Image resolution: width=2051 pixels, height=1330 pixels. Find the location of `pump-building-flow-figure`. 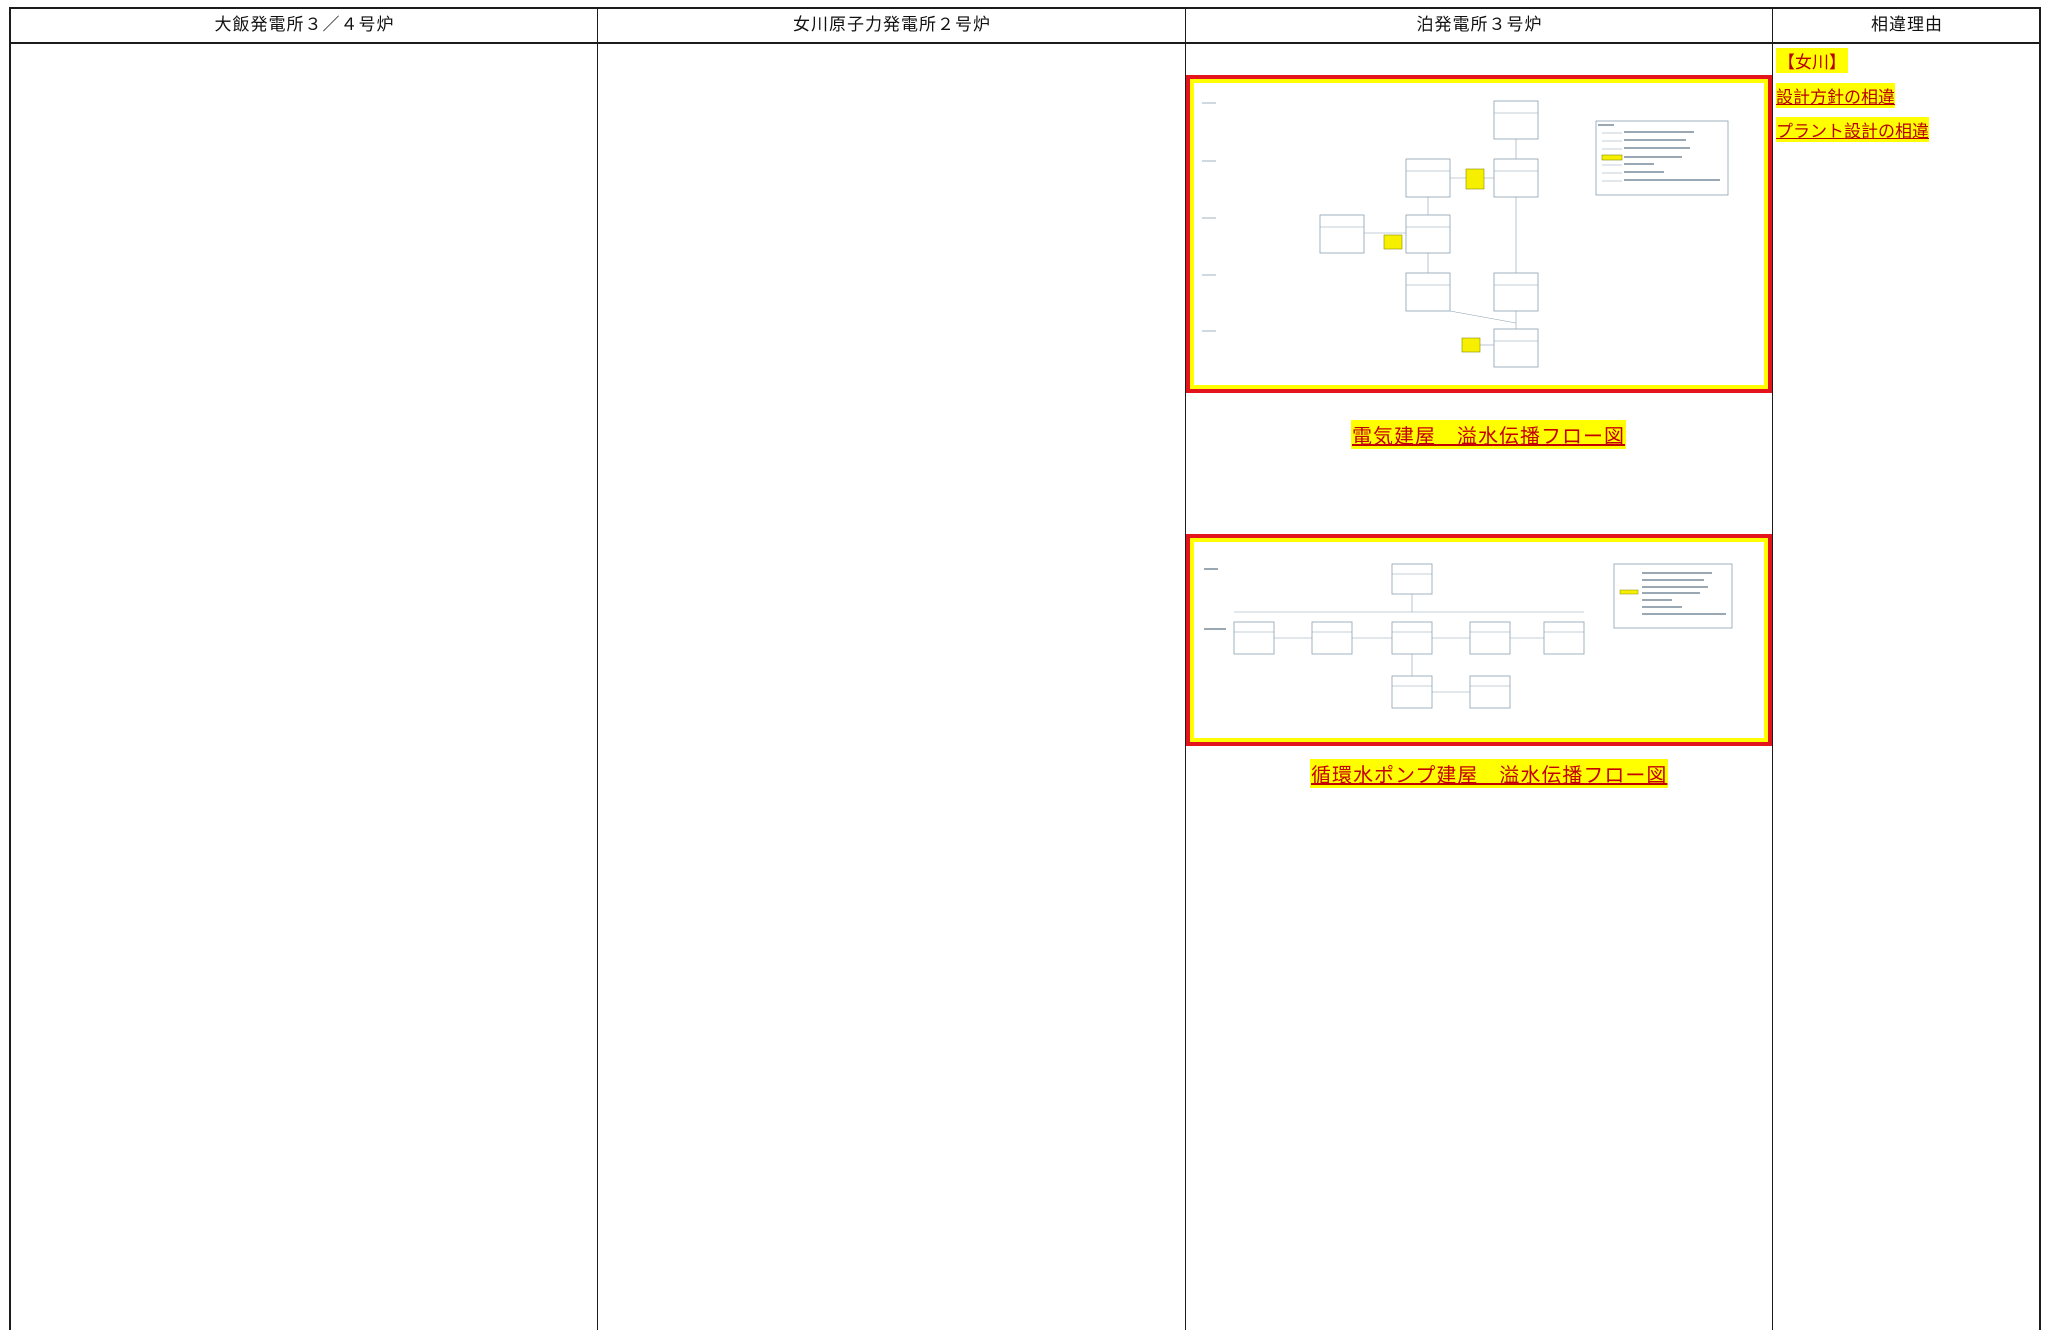

pump-building-flow-figure is located at coordinates (1479, 640).